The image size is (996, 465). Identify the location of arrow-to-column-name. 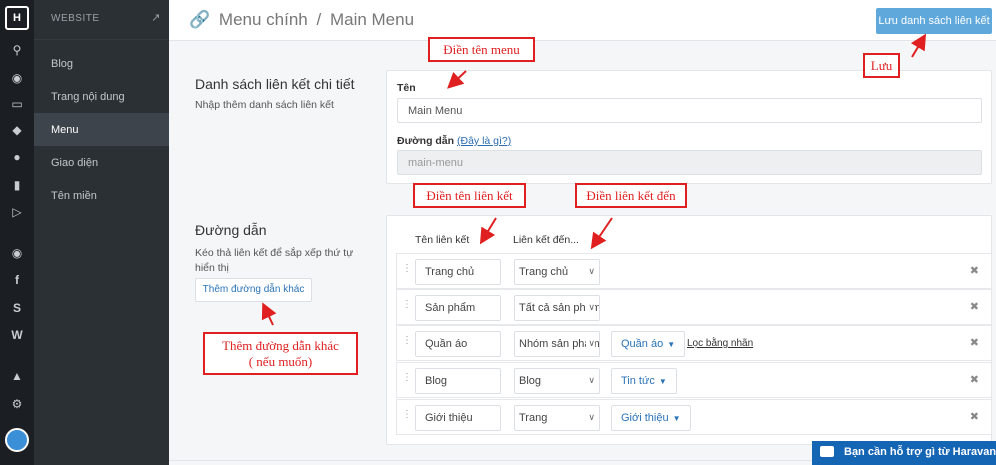
(488, 231).